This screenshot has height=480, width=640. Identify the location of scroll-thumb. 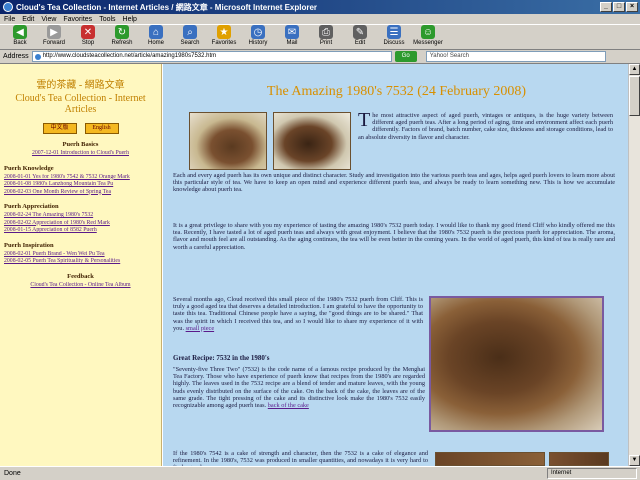
(634, 96).